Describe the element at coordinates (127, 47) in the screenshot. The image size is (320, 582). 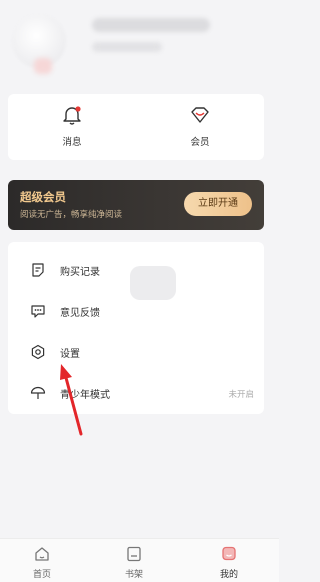
I see `user-subtitle-blurred` at that location.